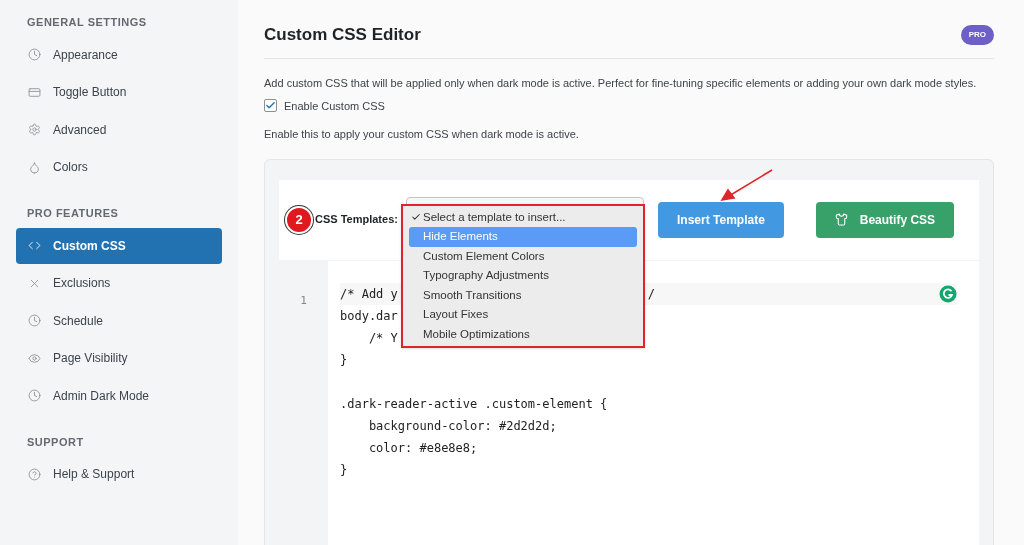  Describe the element at coordinates (523, 315) in the screenshot. I see `dropdown-option: Layout Fixes` at that location.